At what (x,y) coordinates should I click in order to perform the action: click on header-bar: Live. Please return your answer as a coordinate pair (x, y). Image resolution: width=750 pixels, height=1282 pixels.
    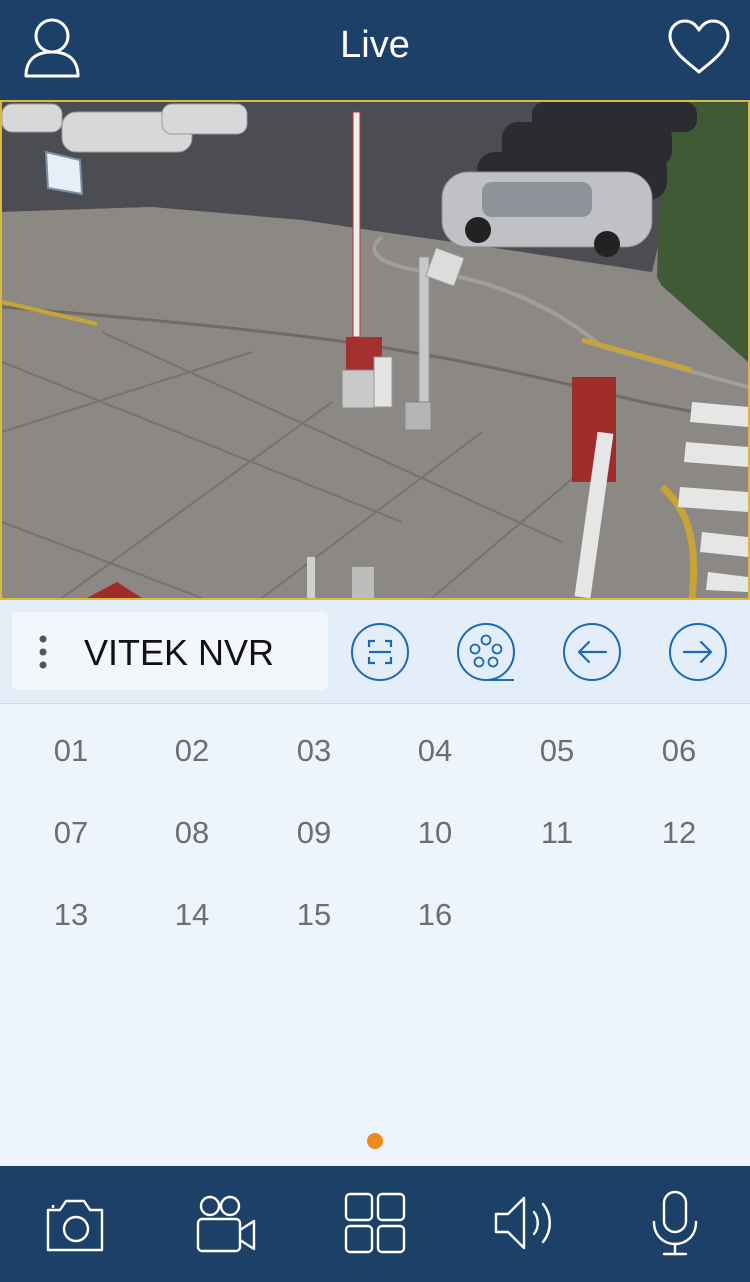
    Looking at the image, I should click on (375, 50).